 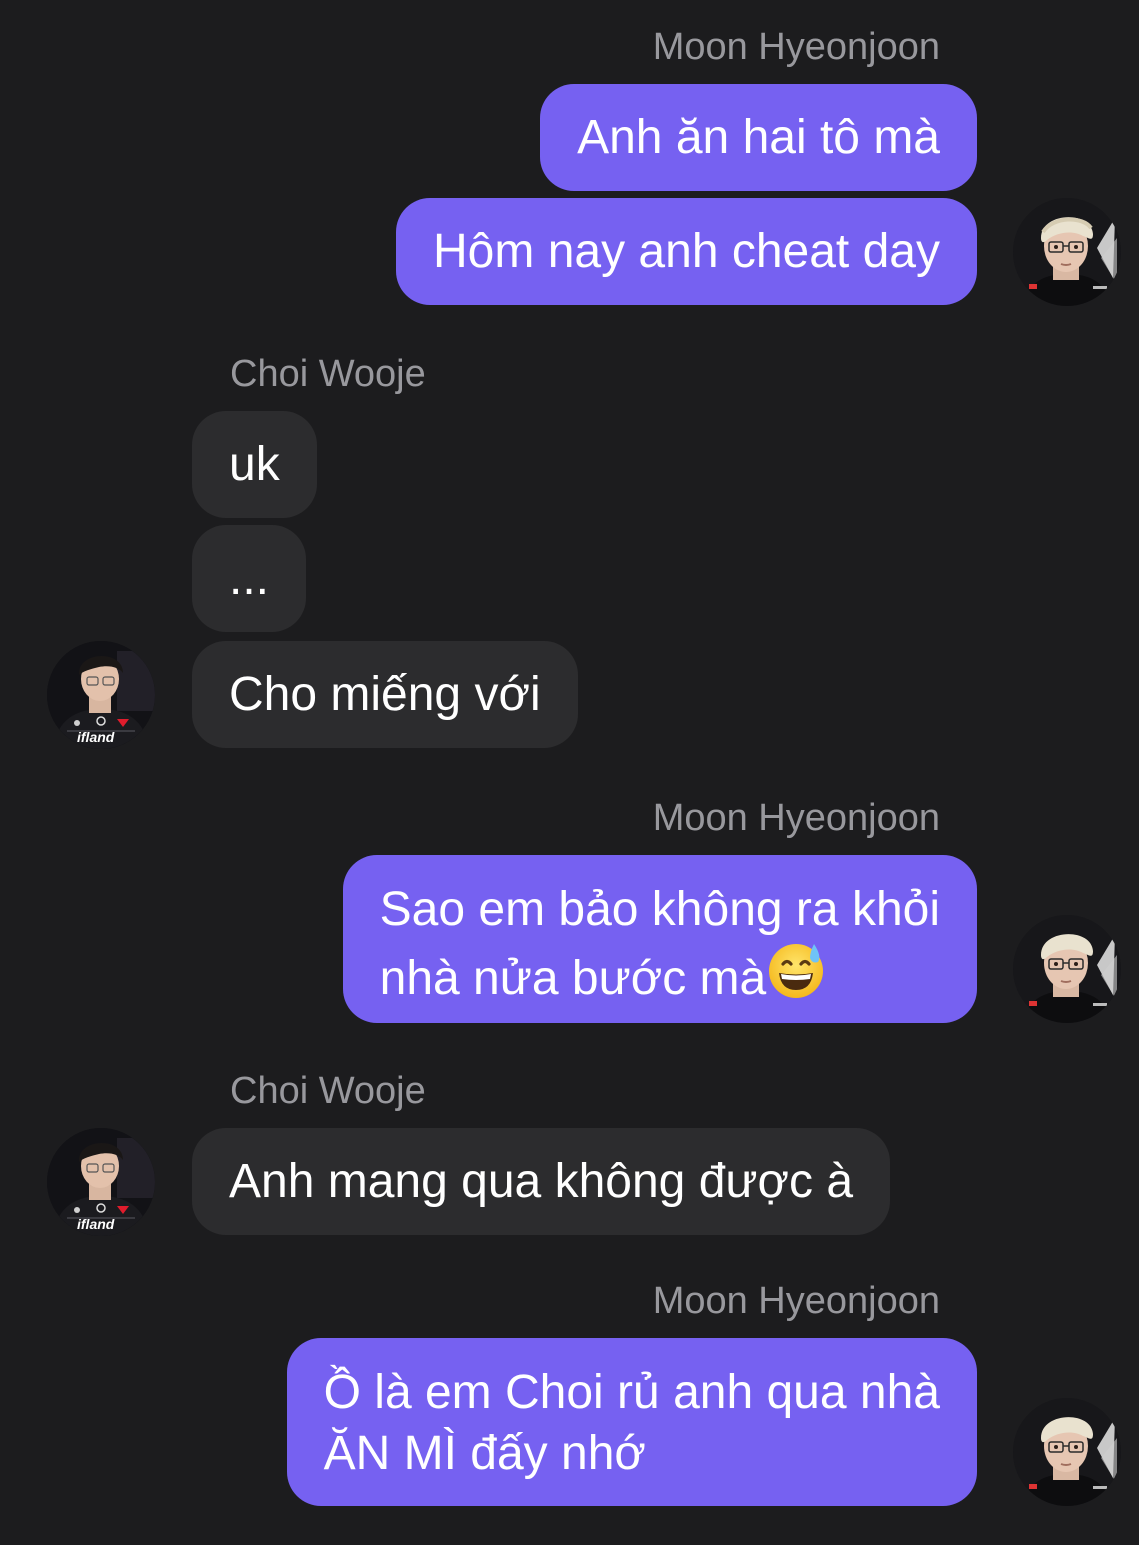 I want to click on message-text: Anh mang qua không được à, so click(x=541, y=1181).